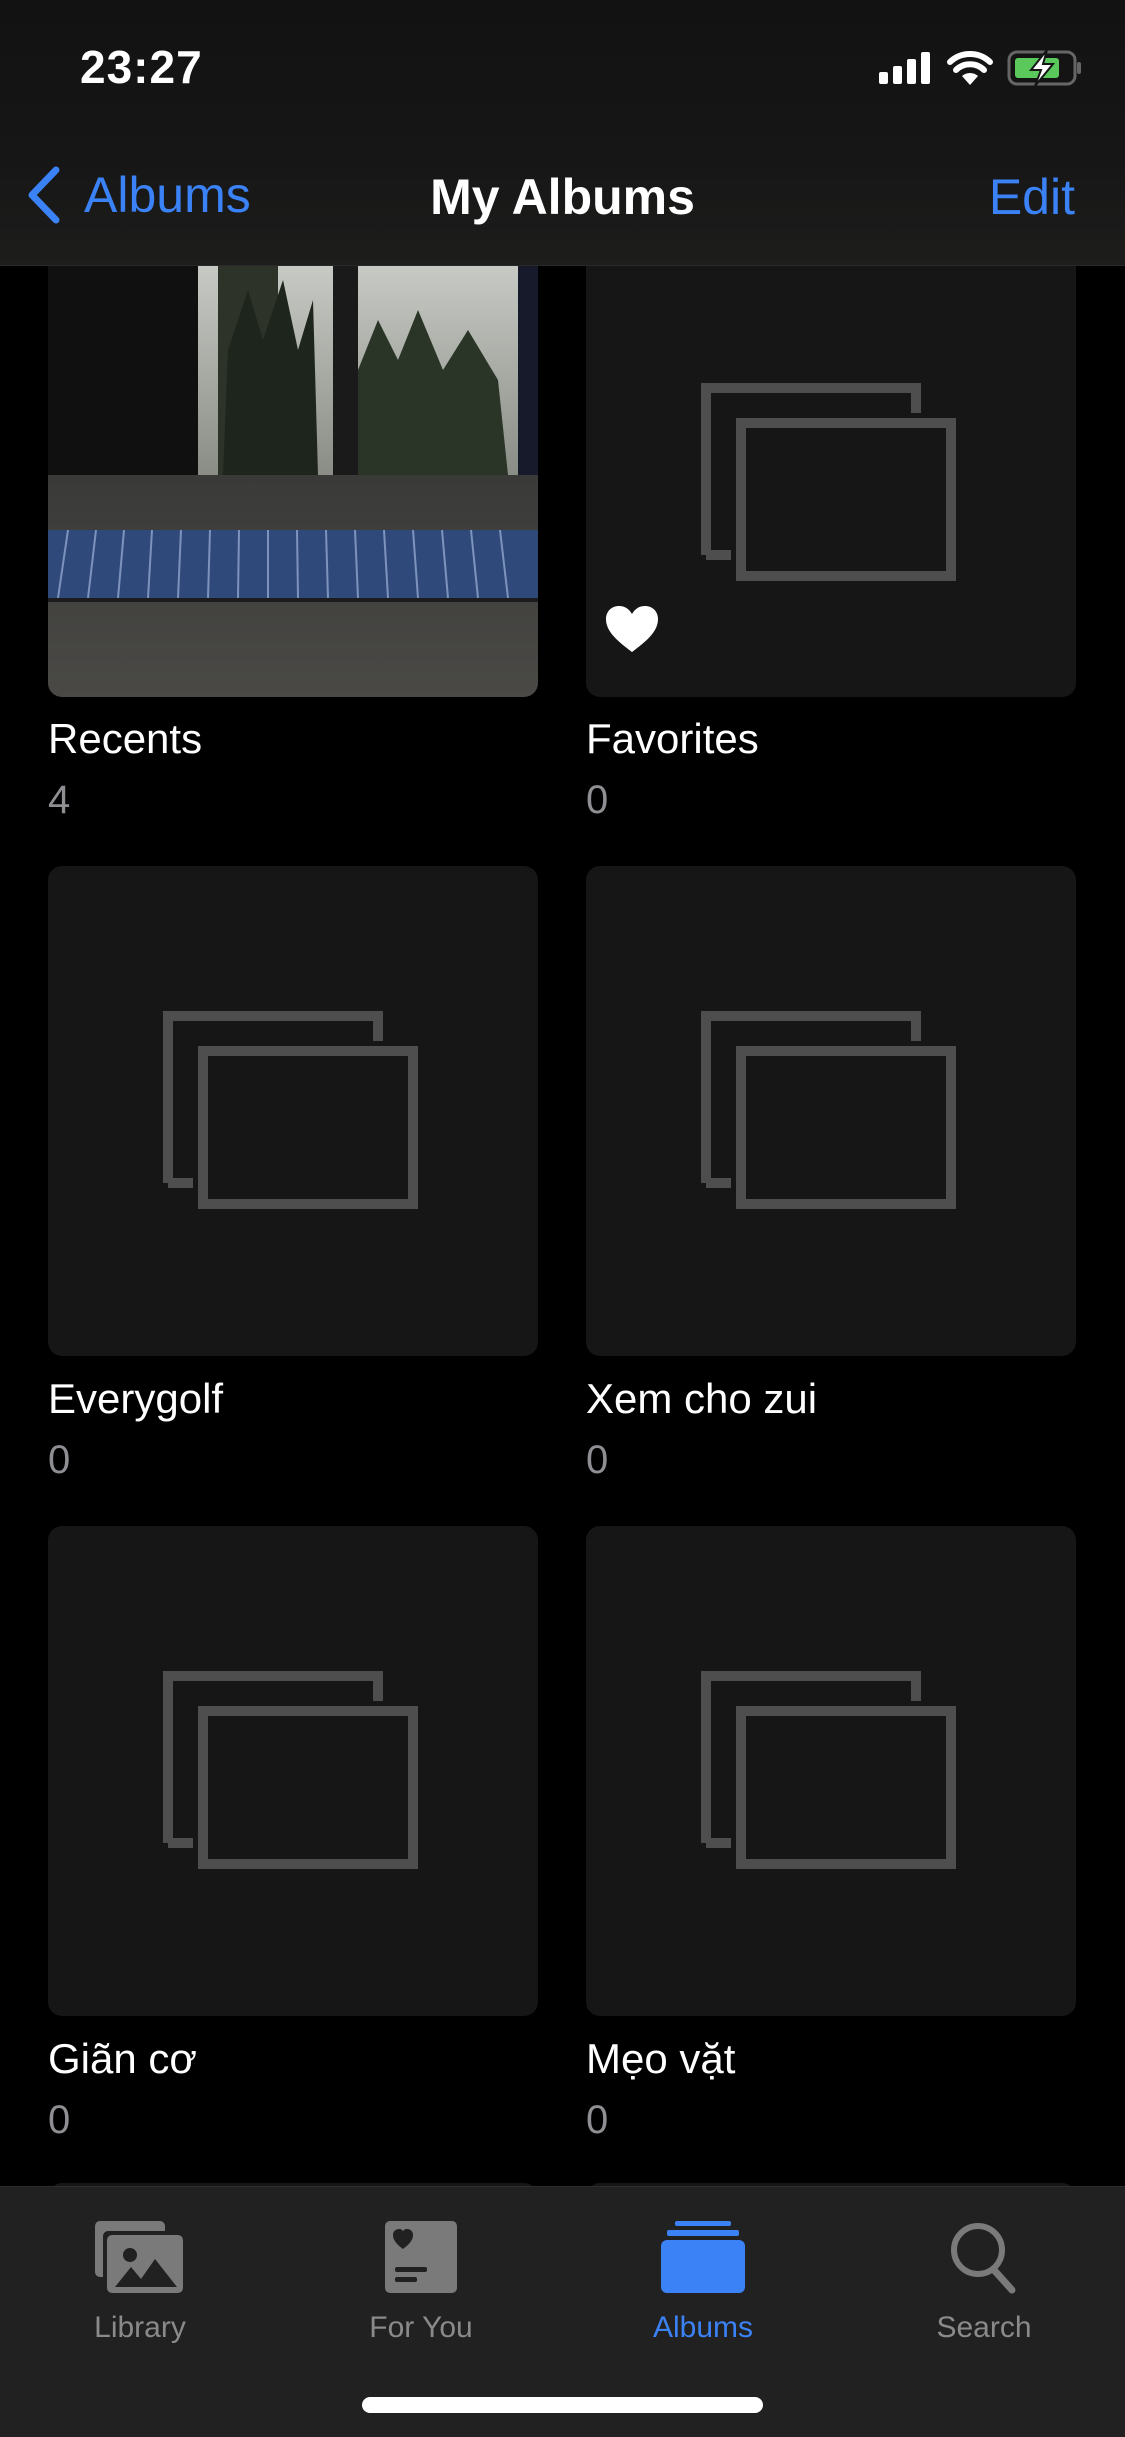 Image resolution: width=1125 pixels, height=2437 pixels. I want to click on album-name: Everygolf, so click(135, 1399).